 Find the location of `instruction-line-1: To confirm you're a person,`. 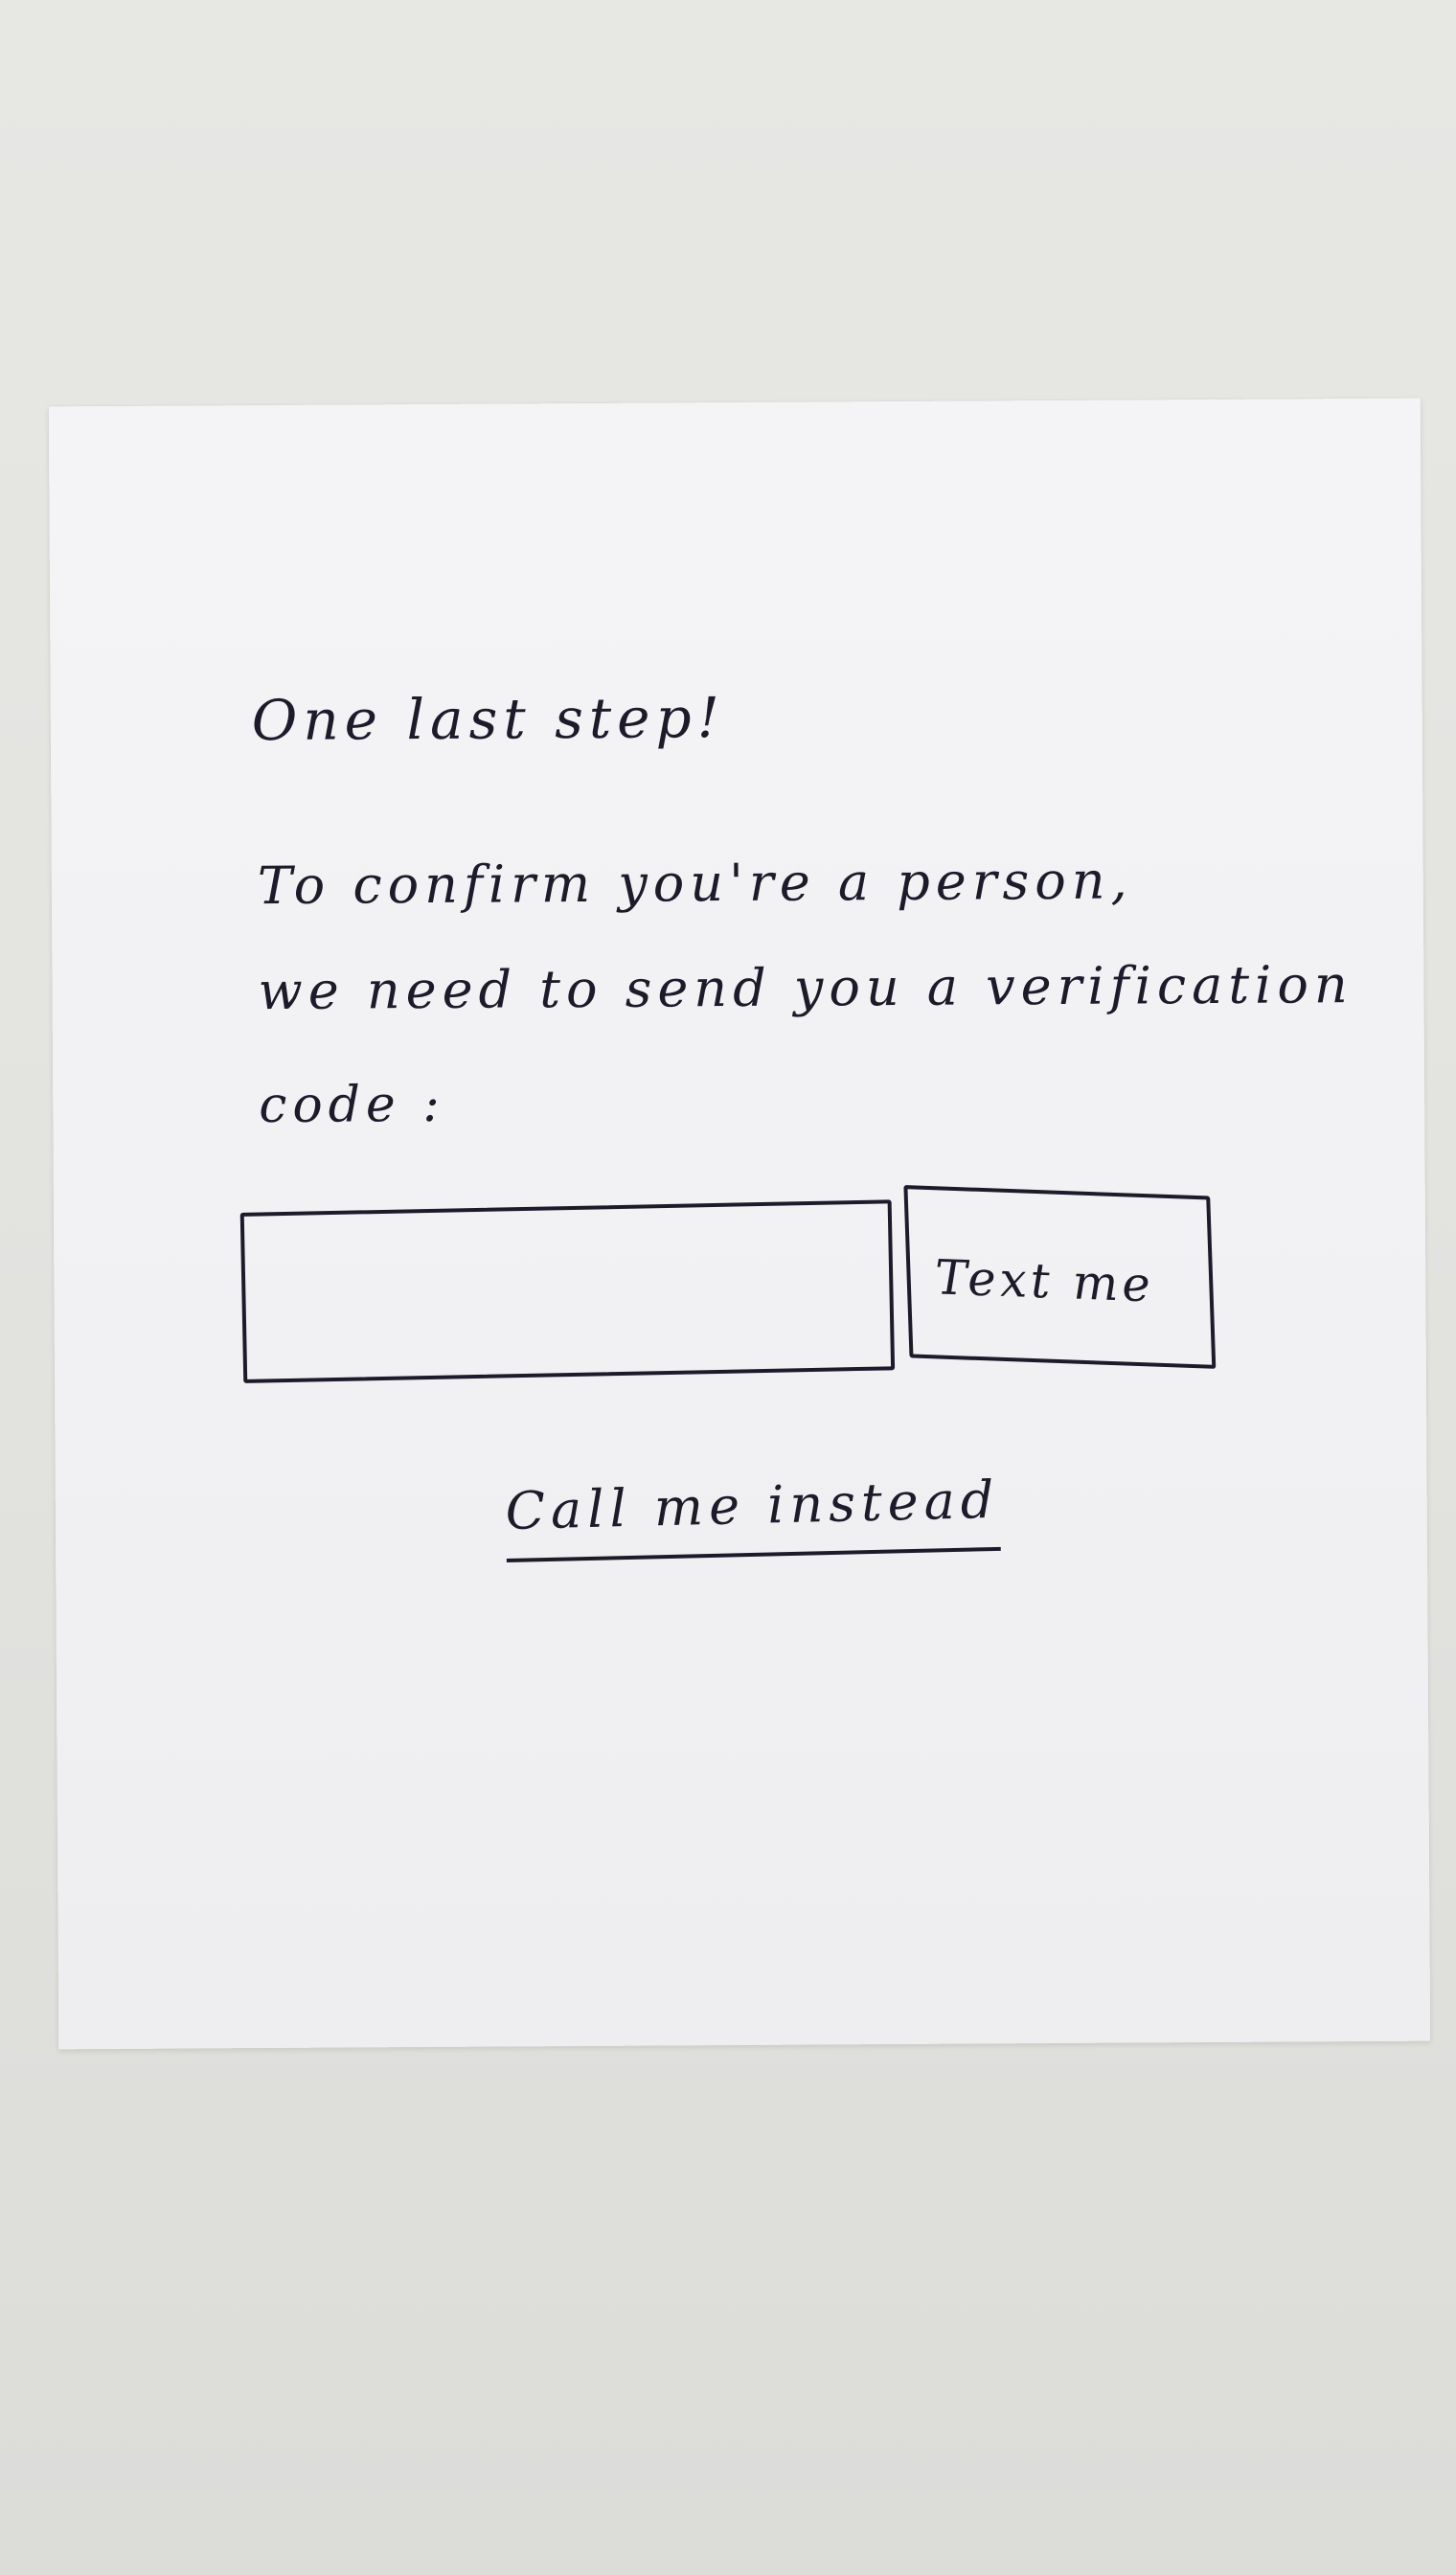

instruction-line-1: To confirm you're a person, is located at coordinates (695, 883).